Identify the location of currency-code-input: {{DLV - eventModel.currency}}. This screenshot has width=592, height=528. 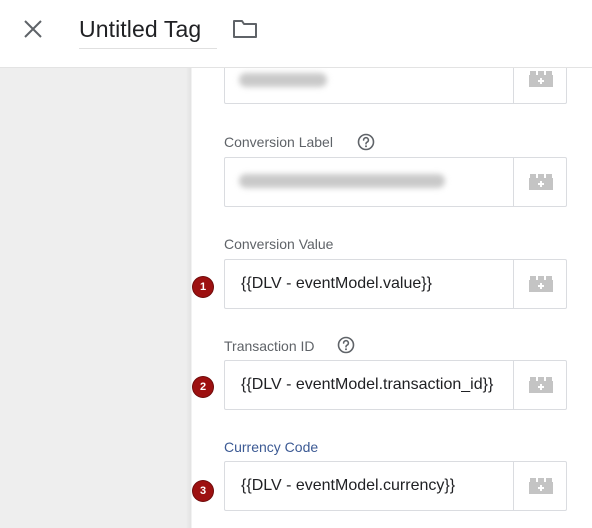
(395, 486).